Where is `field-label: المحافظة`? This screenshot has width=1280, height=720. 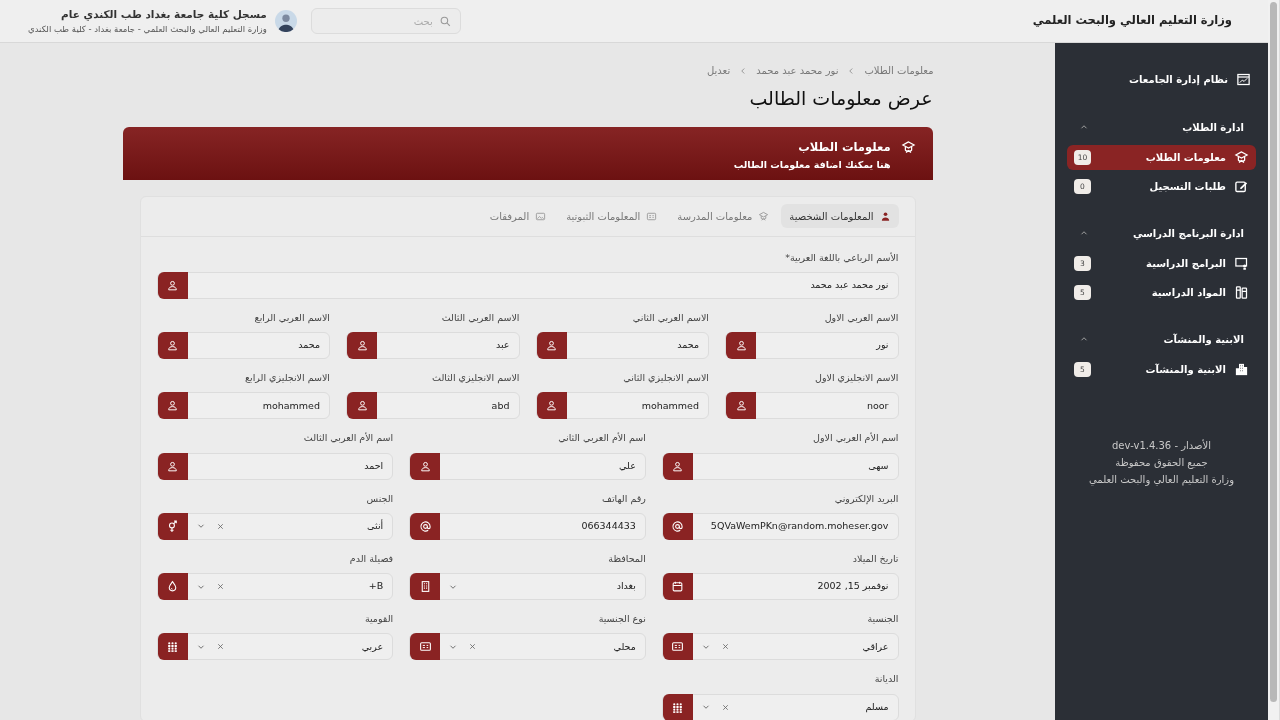 field-label: المحافظة is located at coordinates (626, 558).